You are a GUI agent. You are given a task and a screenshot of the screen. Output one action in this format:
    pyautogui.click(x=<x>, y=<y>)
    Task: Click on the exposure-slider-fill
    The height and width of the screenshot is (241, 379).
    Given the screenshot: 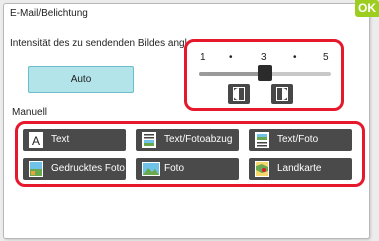 What is the action you would take?
    pyautogui.click(x=232, y=74)
    